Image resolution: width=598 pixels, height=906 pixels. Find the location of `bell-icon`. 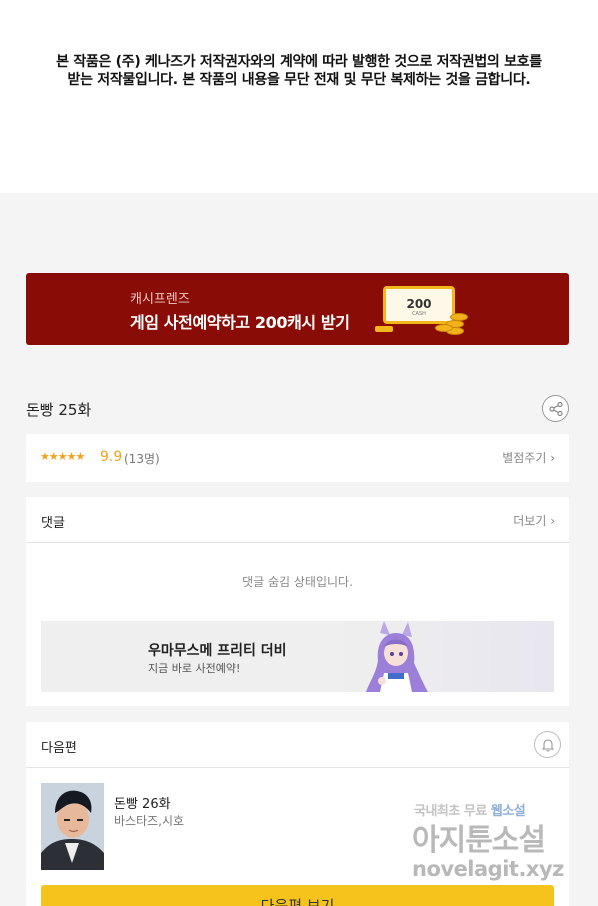

bell-icon is located at coordinates (548, 745).